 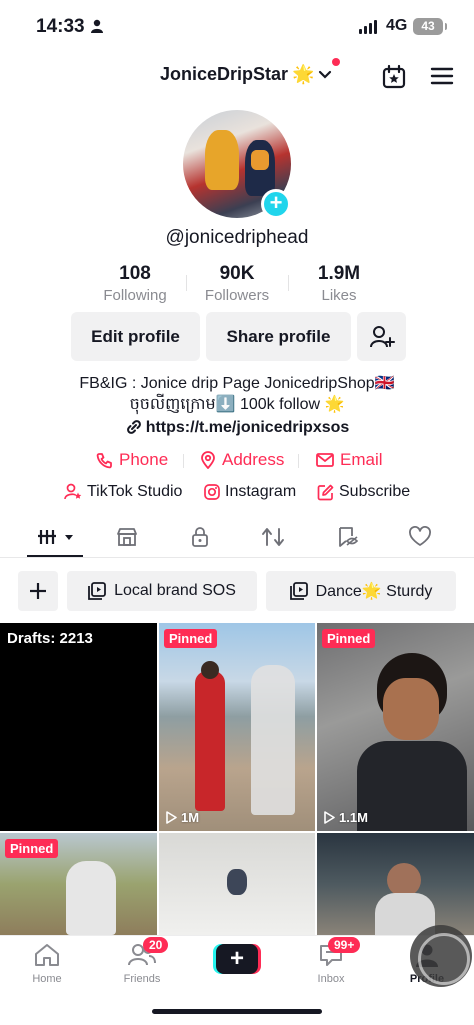 I want to click on assistive-touch-button, so click(x=441, y=956).